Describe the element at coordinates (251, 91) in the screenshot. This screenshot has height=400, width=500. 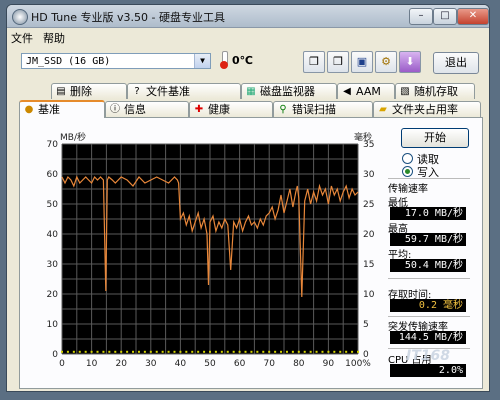
I see `disk-monitor-icon: ▦` at that location.